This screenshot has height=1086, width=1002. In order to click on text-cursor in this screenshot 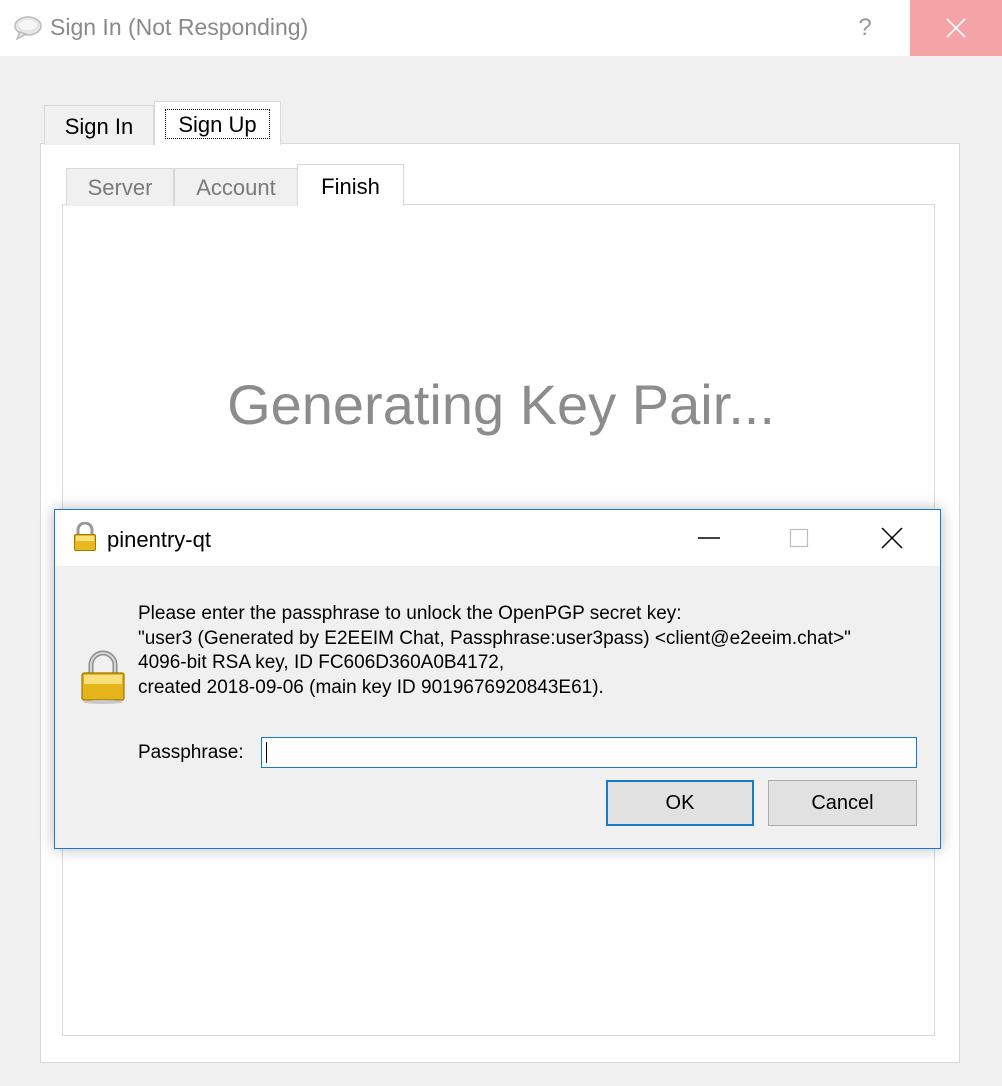, I will do `click(266, 752)`.